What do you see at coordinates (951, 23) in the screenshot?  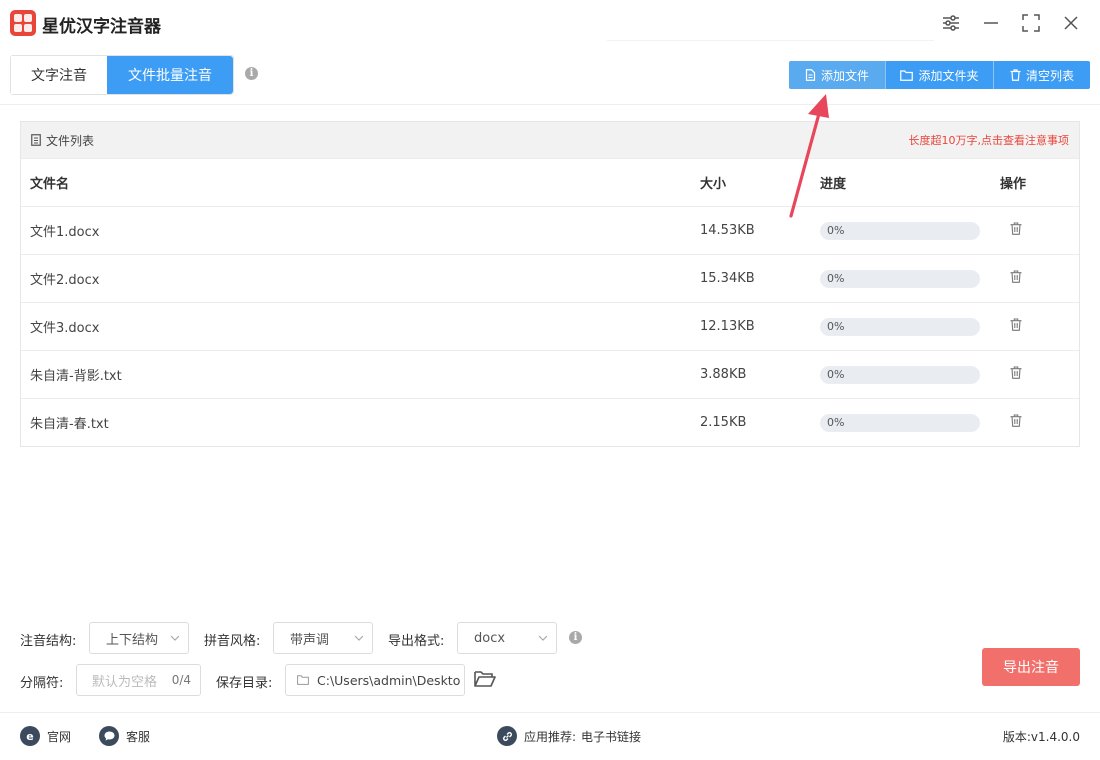 I see `settings-button` at bounding box center [951, 23].